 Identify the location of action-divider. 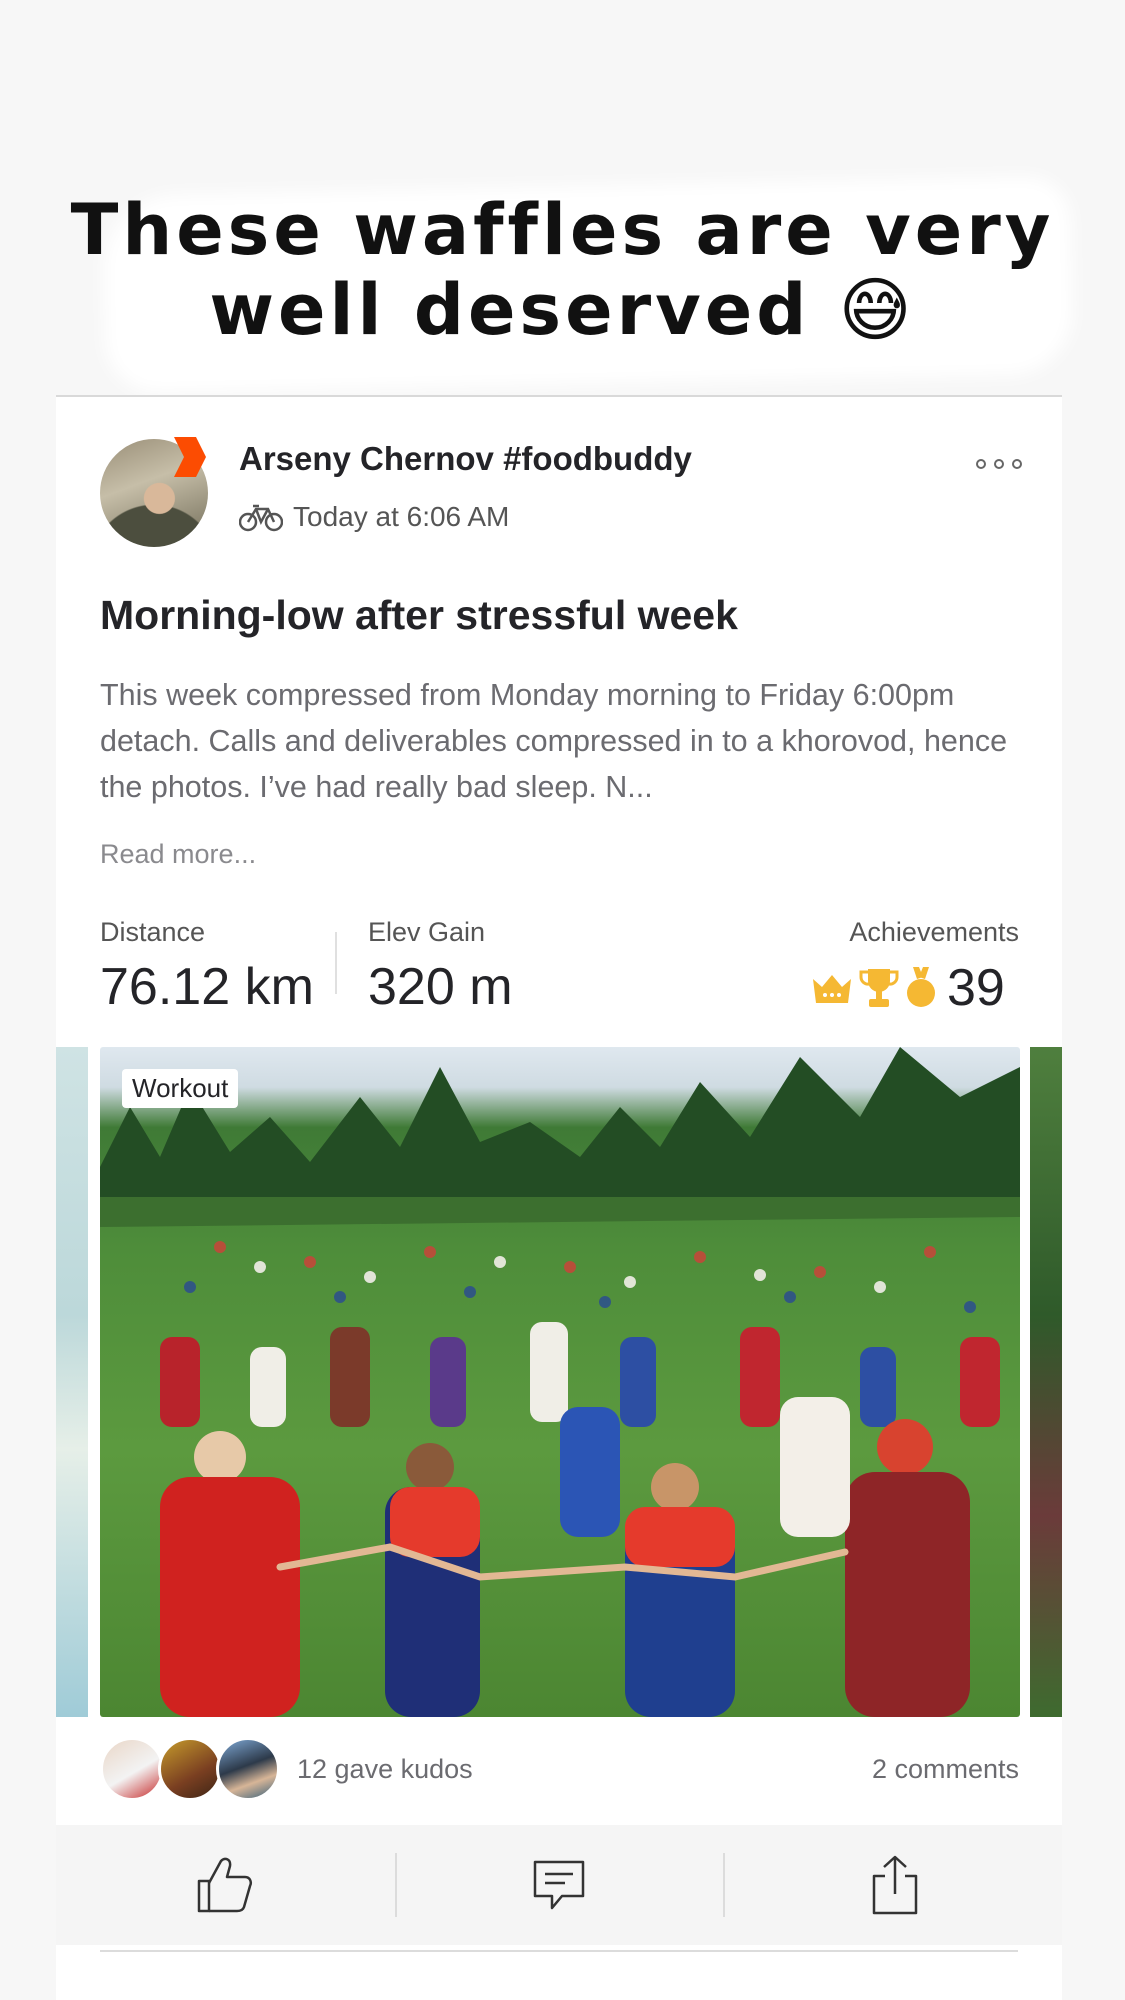
(724, 1885).